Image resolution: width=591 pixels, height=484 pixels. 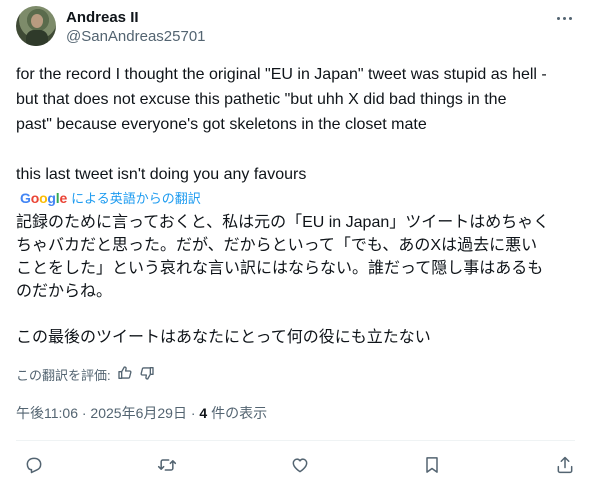 What do you see at coordinates (44, 197) in the screenshot?
I see `google-logo: Google` at bounding box center [44, 197].